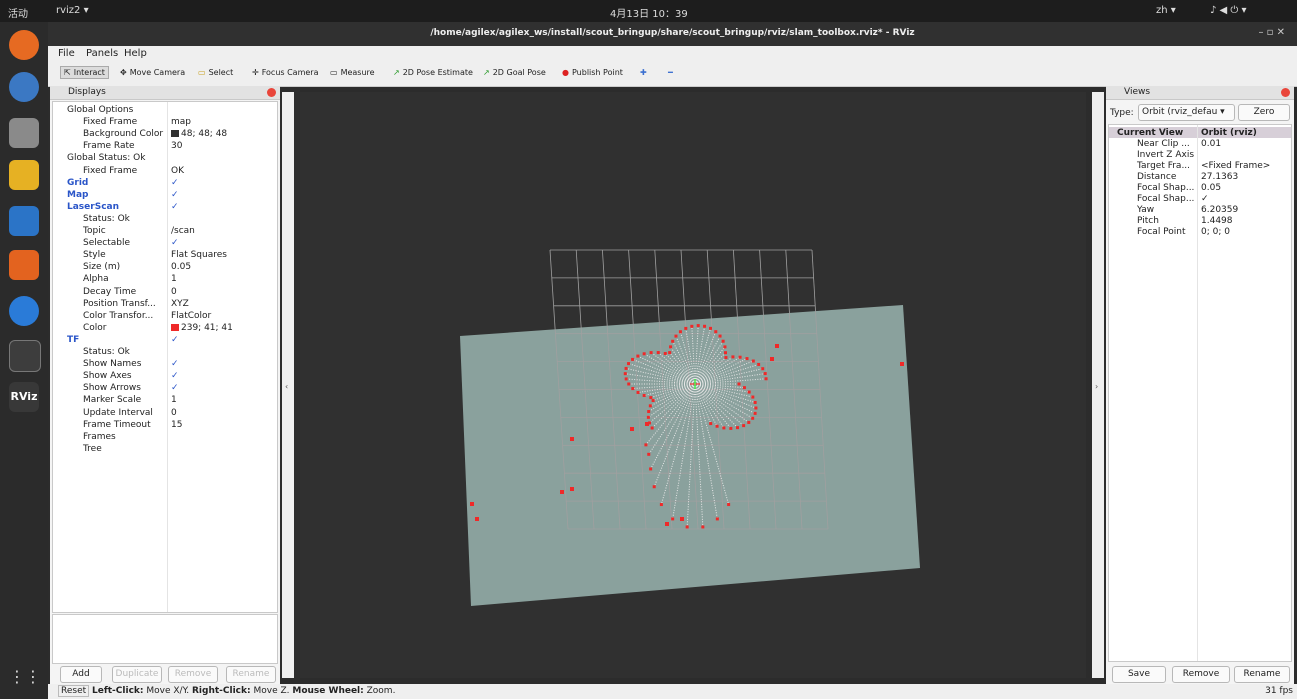 Image resolution: width=1297 pixels, height=699 pixels. Describe the element at coordinates (181, 122) in the screenshot. I see `display-row-value: map` at that location.